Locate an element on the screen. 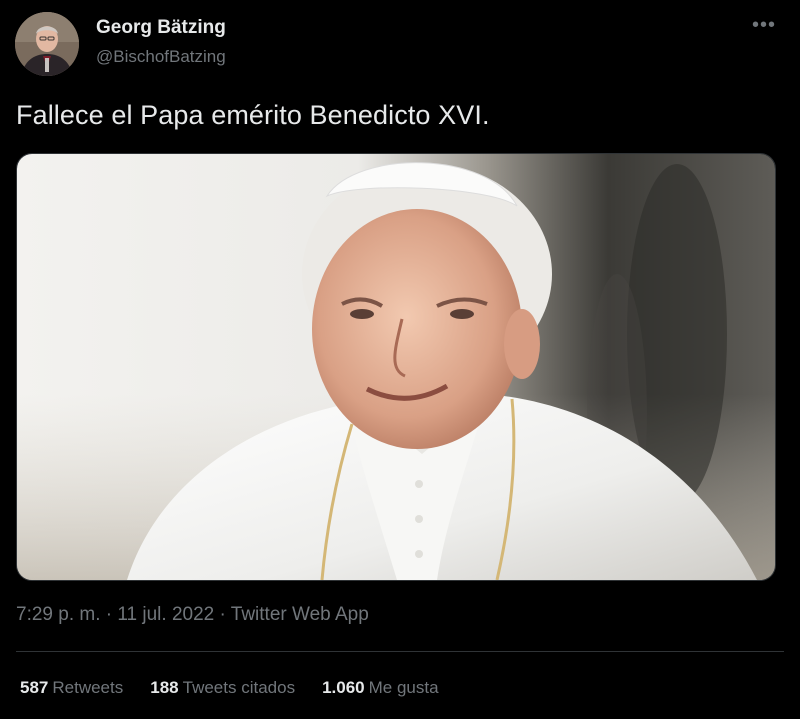  author-name: Georg Bätzing is located at coordinates (161, 28).